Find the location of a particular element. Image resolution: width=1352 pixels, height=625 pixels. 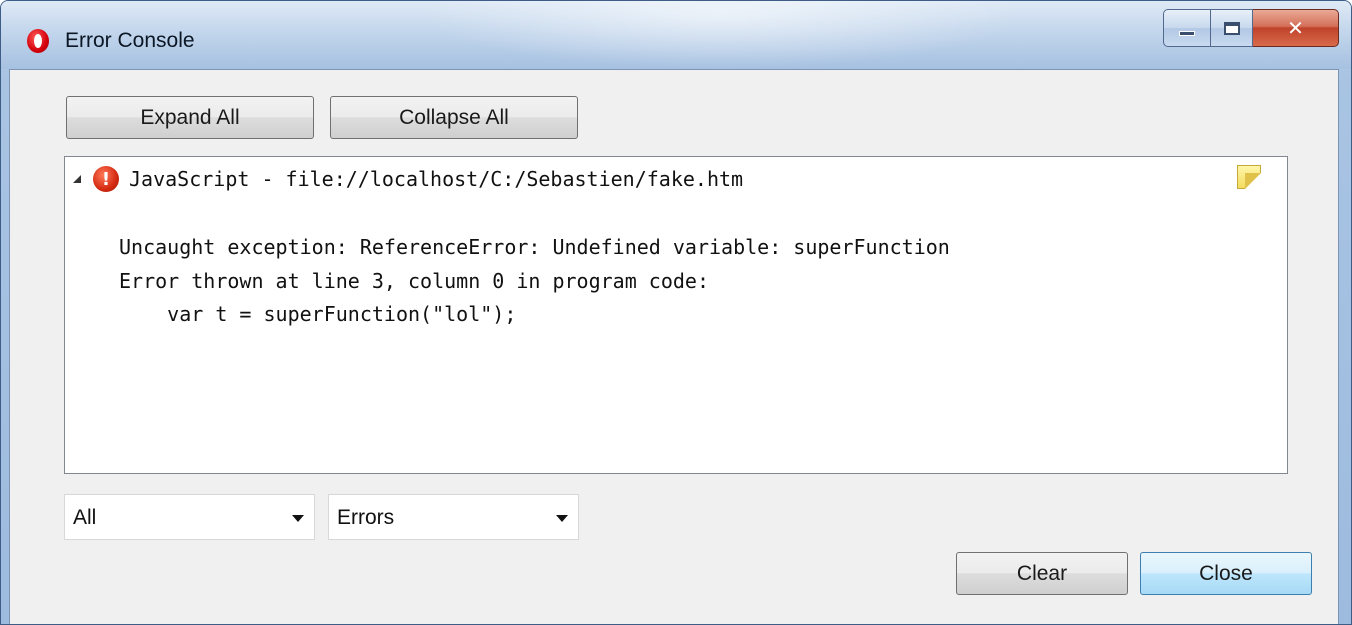

source-filter-select: All is located at coordinates (189, 517).